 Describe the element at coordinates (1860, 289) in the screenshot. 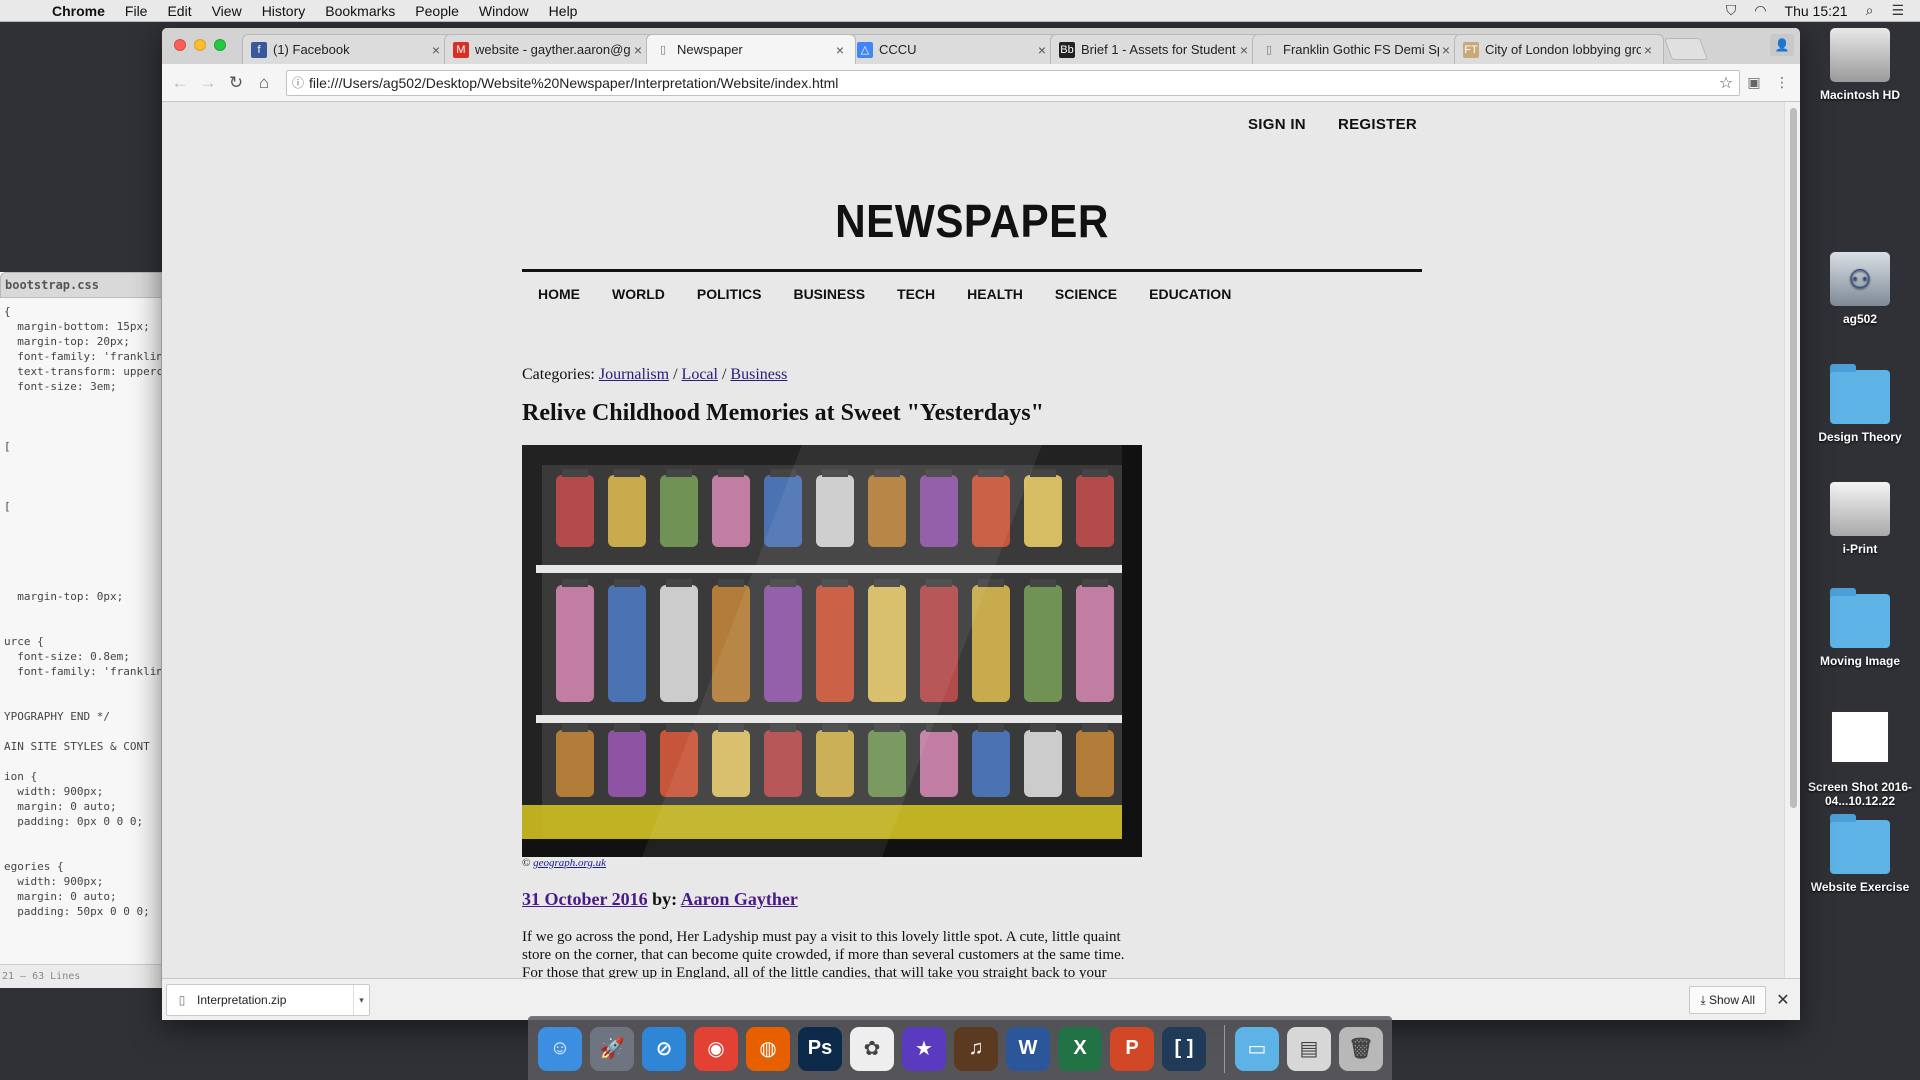

I see `desktop-icon-ag502: ⚇ ag502` at that location.